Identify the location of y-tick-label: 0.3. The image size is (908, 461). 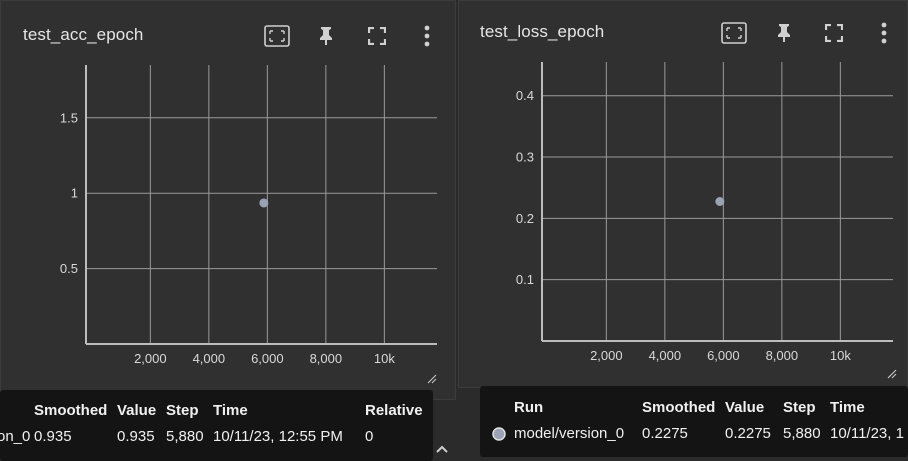
(525, 157).